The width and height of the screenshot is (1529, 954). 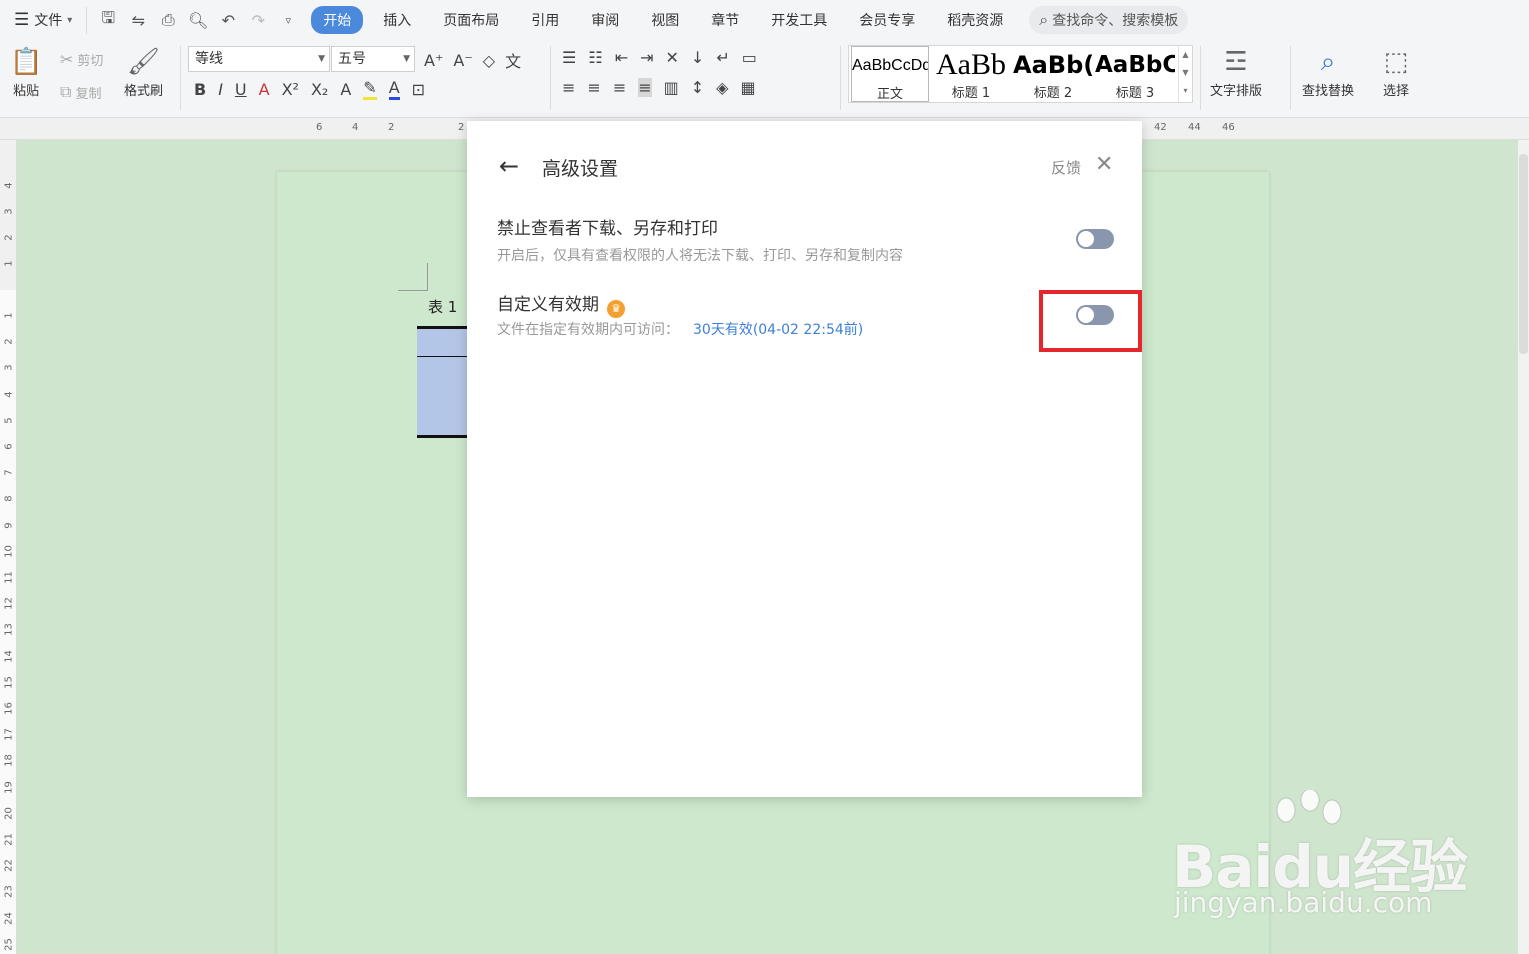 What do you see at coordinates (1396, 71) in the screenshot?
I see `select-button: ⬚ 选择` at bounding box center [1396, 71].